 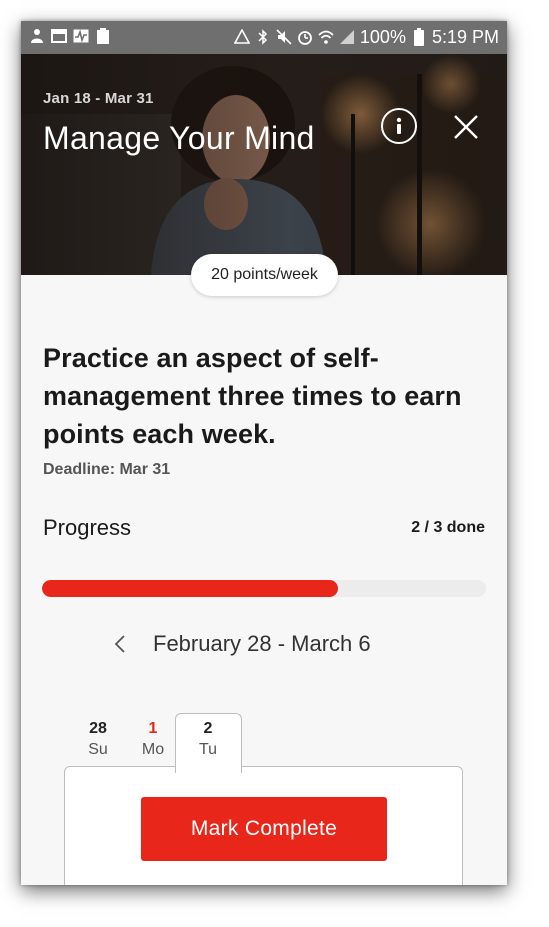 What do you see at coordinates (59, 36) in the screenshot?
I see `calendar-icon` at bounding box center [59, 36].